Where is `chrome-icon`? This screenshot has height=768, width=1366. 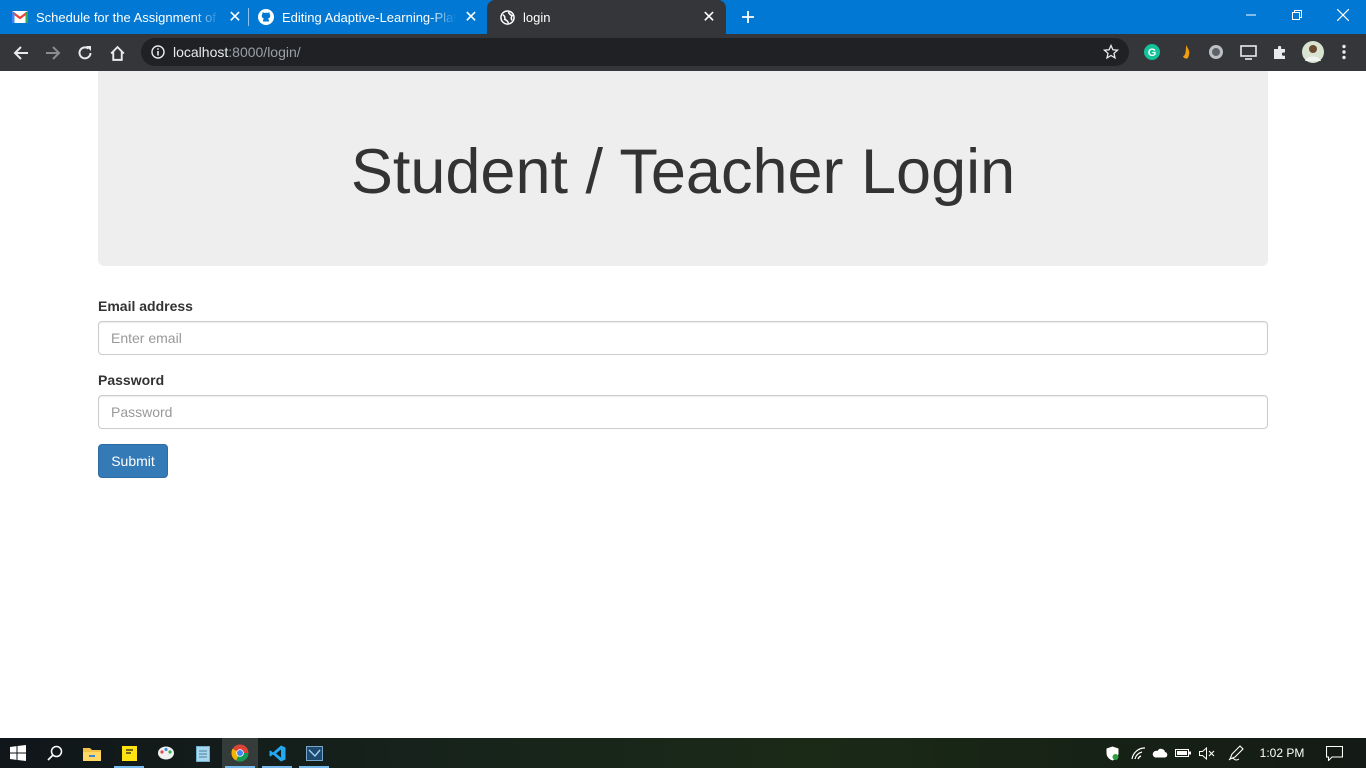 chrome-icon is located at coordinates (240, 753).